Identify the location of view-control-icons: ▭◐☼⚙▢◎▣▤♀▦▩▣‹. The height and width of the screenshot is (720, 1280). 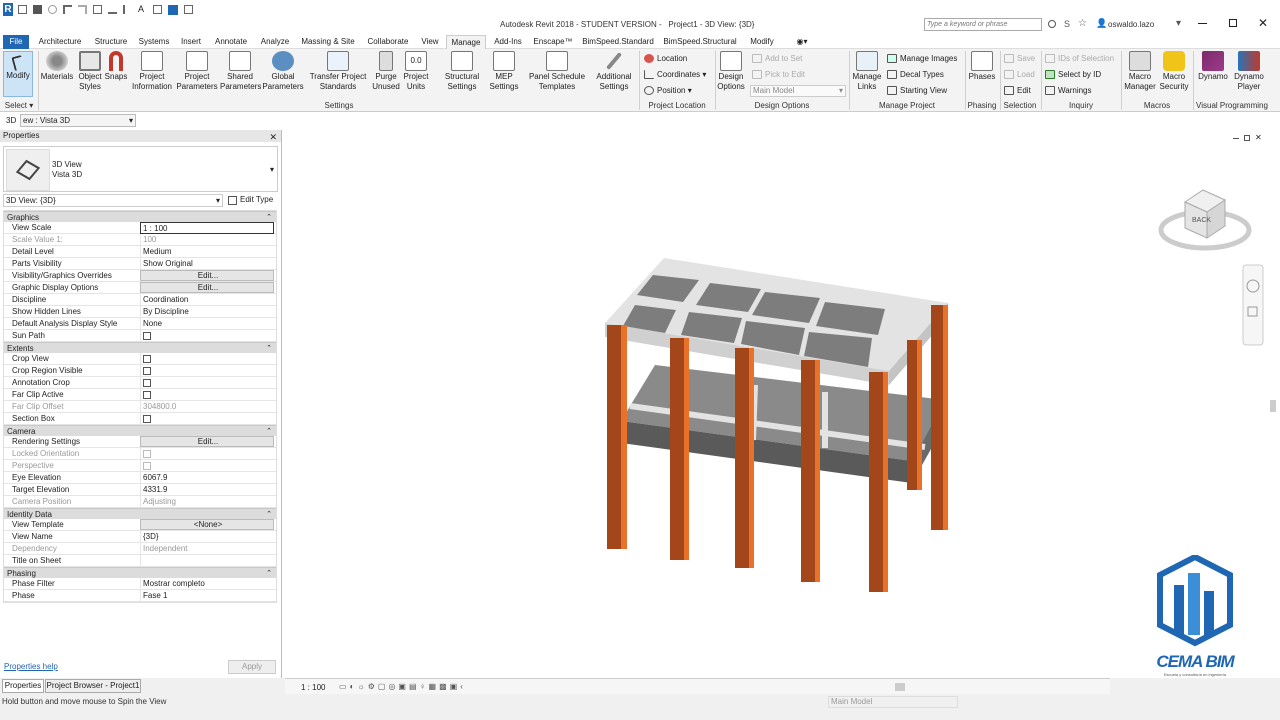
(402, 686).